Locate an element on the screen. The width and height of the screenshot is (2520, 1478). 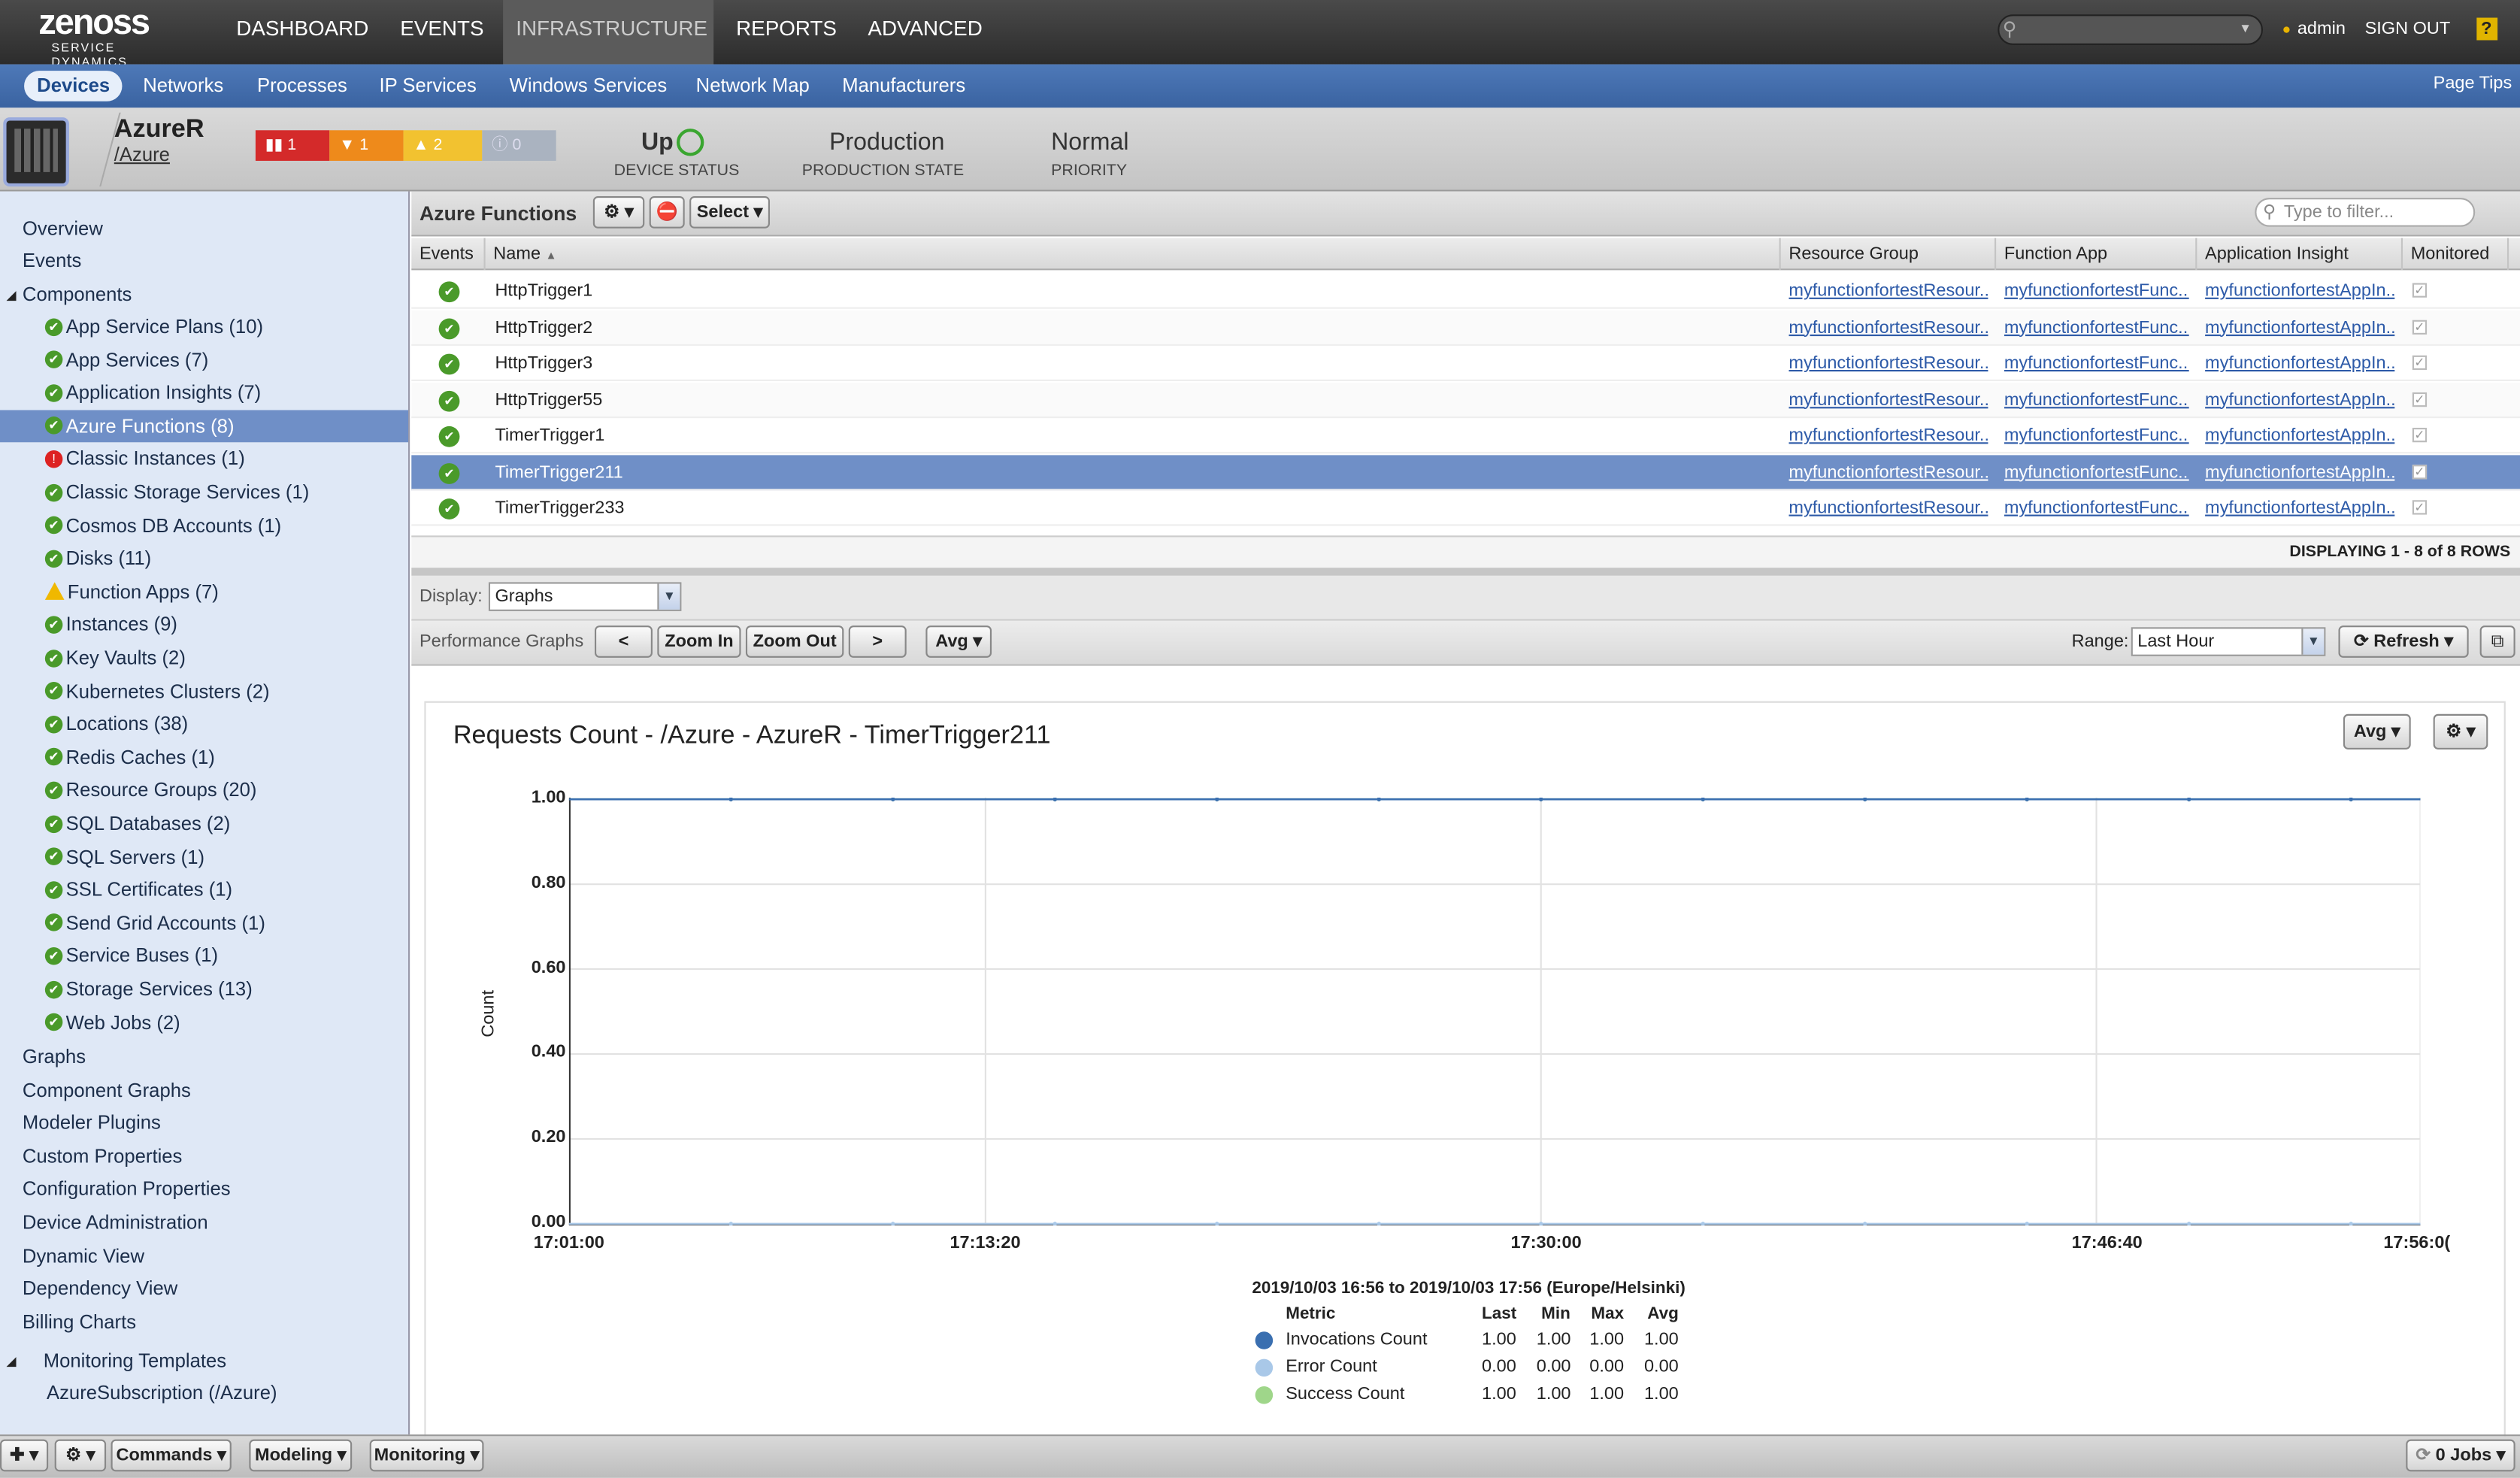
select-menu-button: Select ▾ is located at coordinates (730, 212).